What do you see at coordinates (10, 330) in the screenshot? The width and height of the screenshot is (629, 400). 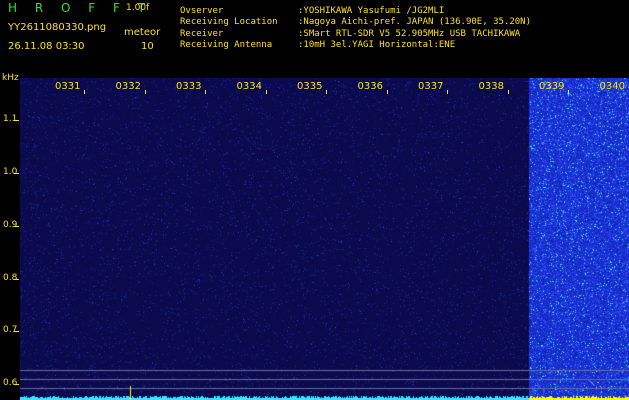 I see `y-tick-label: 0.7` at bounding box center [10, 330].